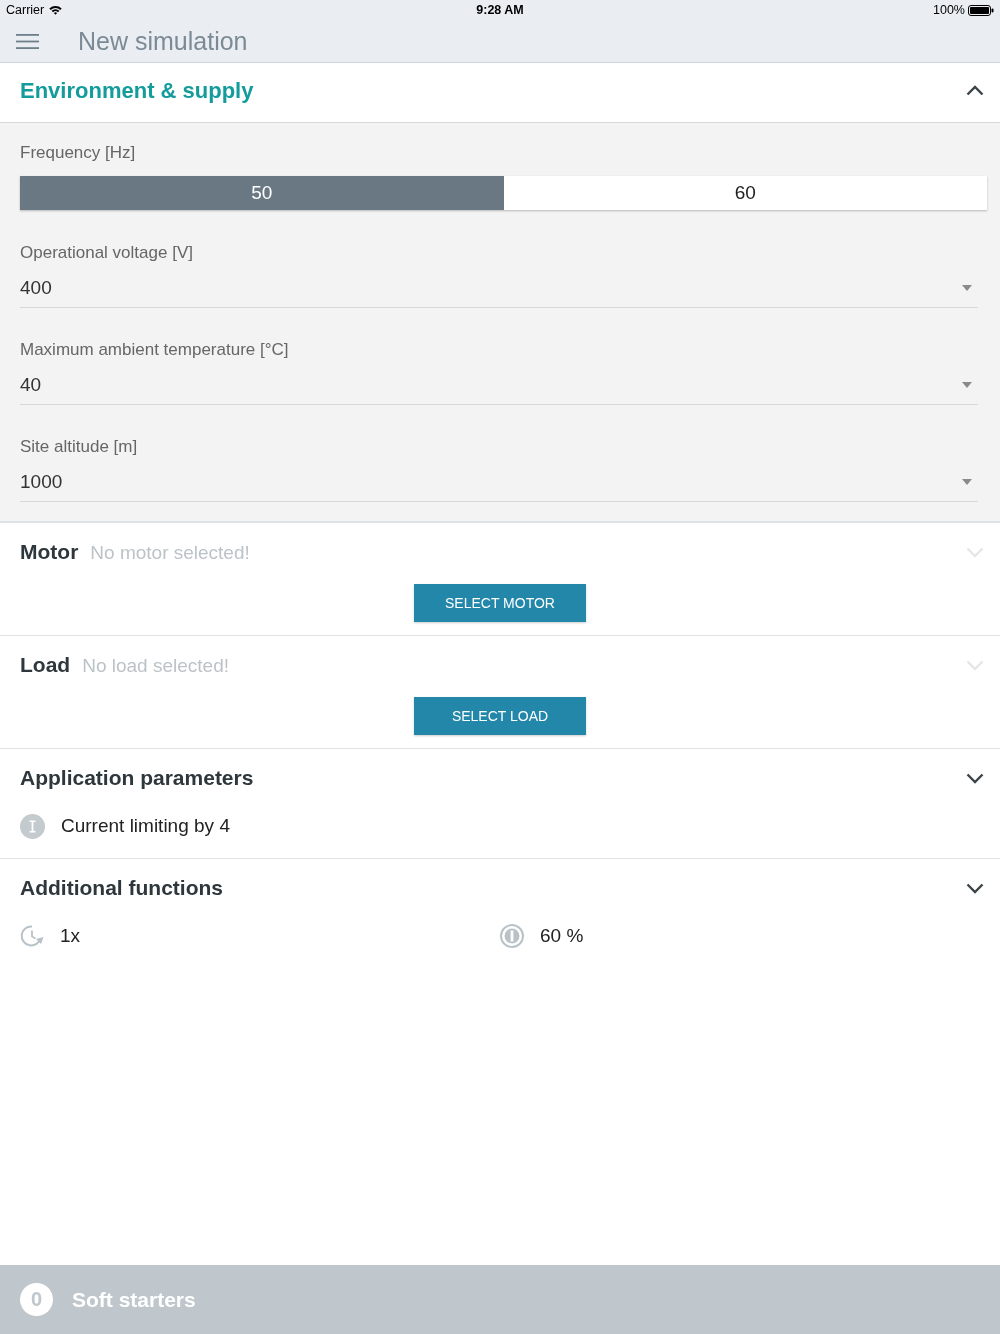  What do you see at coordinates (499, 292) in the screenshot?
I see `dropdown-field: 400` at bounding box center [499, 292].